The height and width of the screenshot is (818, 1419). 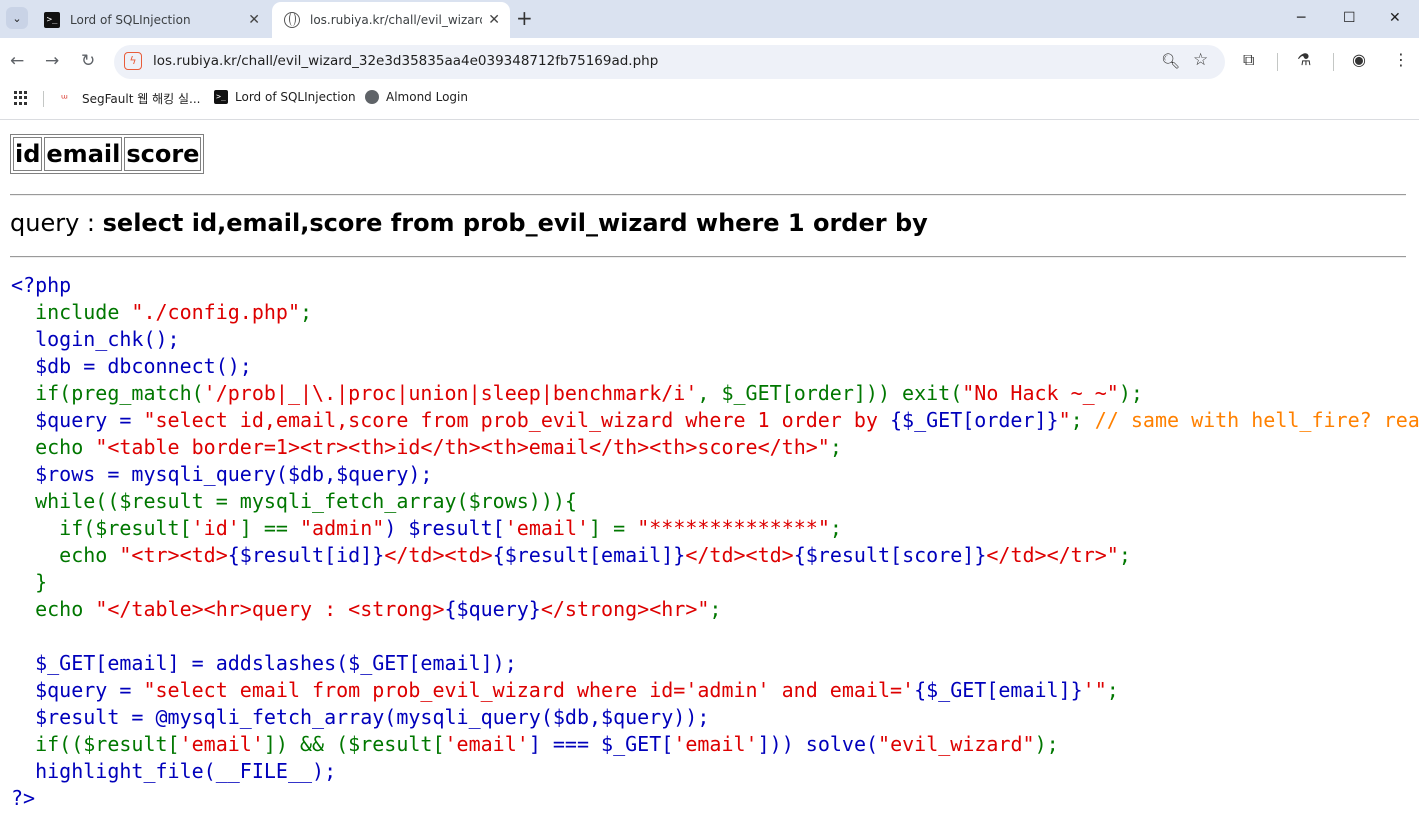 I want to click on code-token: if(($result[, so click(x=107, y=744).